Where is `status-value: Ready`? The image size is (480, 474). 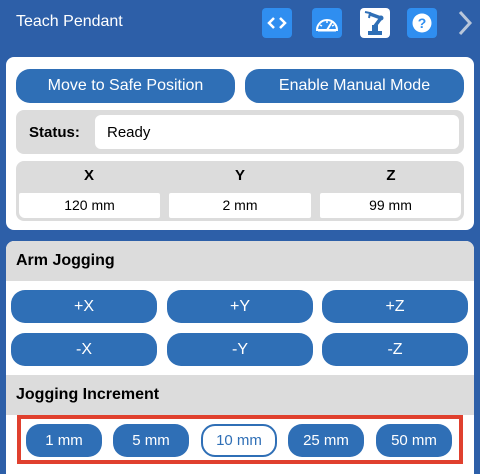 status-value: Ready is located at coordinates (129, 132).